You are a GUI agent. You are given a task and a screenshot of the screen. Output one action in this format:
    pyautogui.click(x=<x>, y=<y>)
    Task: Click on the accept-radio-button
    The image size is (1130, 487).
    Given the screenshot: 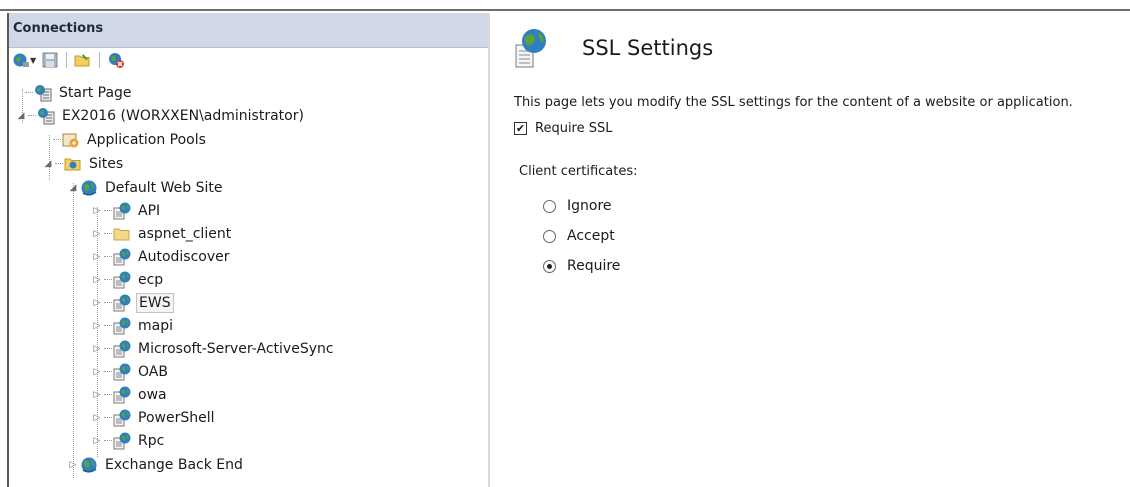 What is the action you would take?
    pyautogui.click(x=549, y=236)
    